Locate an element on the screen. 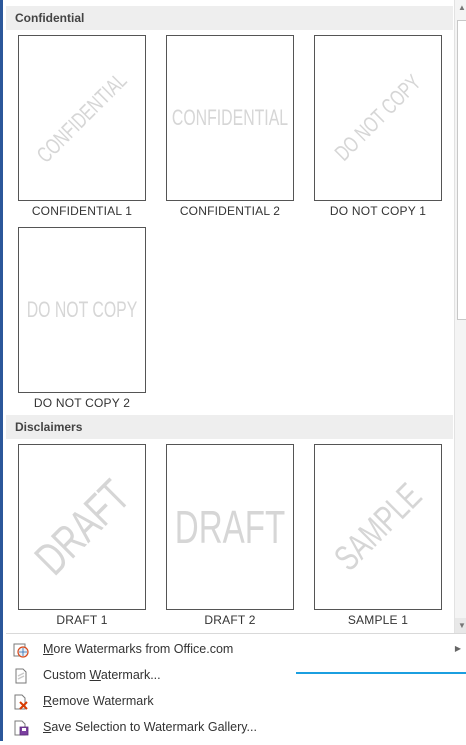 Image resolution: width=466 pixels, height=745 pixels. scroll-thumb is located at coordinates (461, 170).